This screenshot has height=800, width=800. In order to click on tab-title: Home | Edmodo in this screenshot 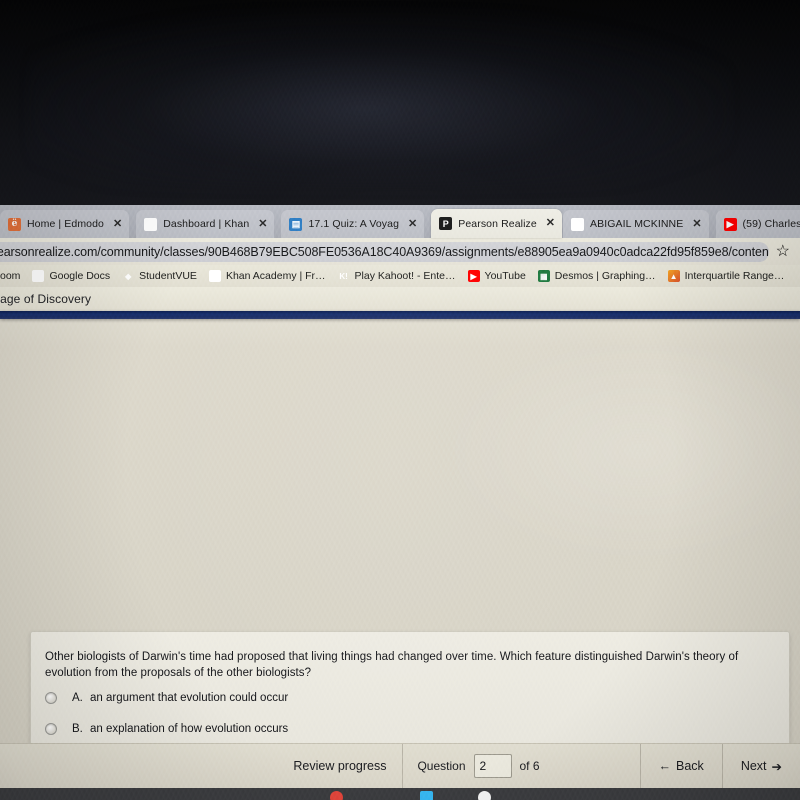, I will do `click(65, 224)`.